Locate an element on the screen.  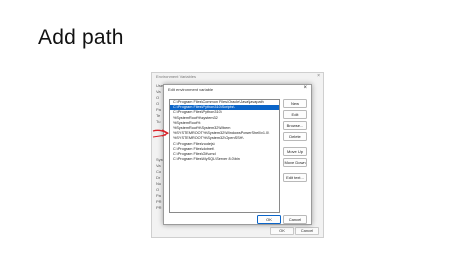
path-entry: C:\Program Files\MySQL\Server 8.0\bin is located at coordinates (224, 159).